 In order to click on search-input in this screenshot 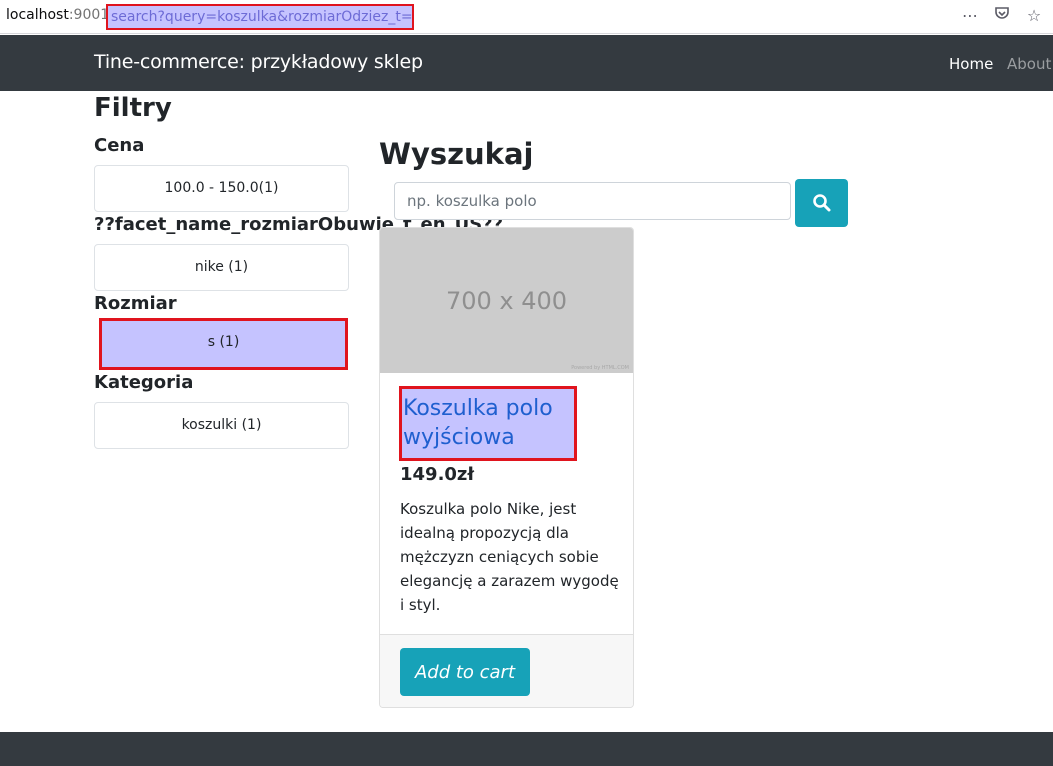, I will do `click(592, 201)`.